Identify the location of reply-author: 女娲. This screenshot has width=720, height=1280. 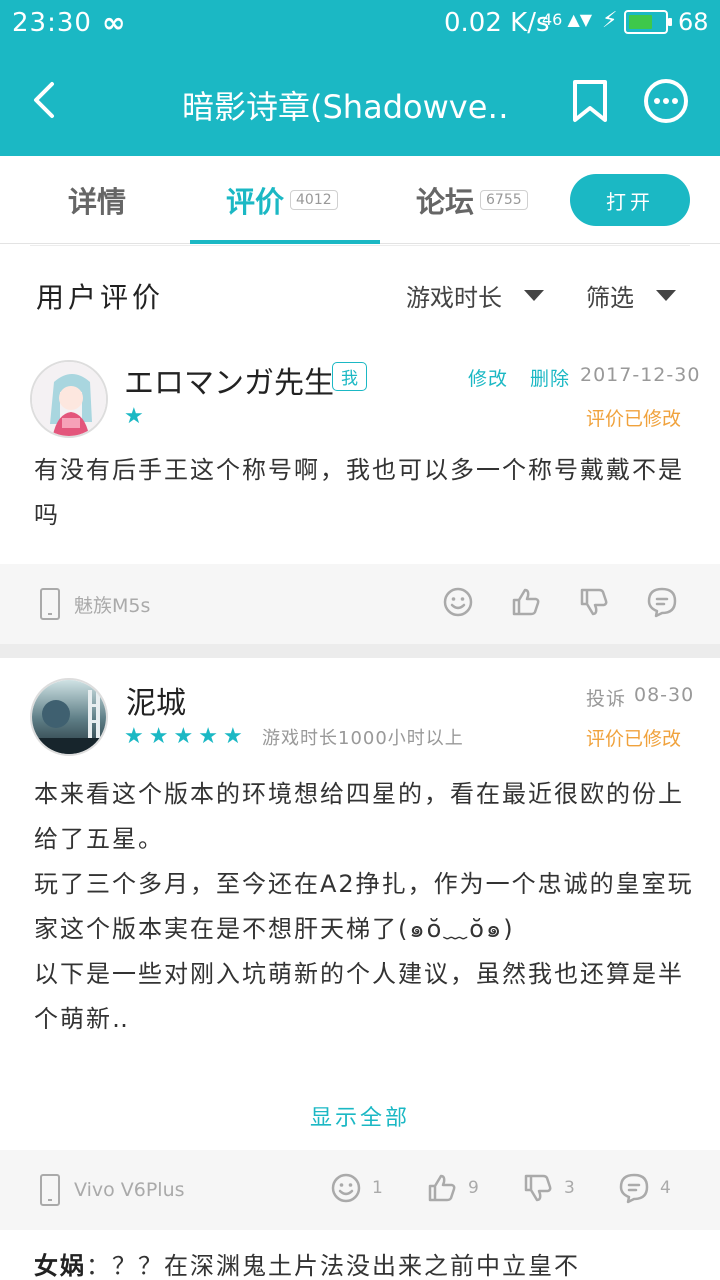
(60, 1266).